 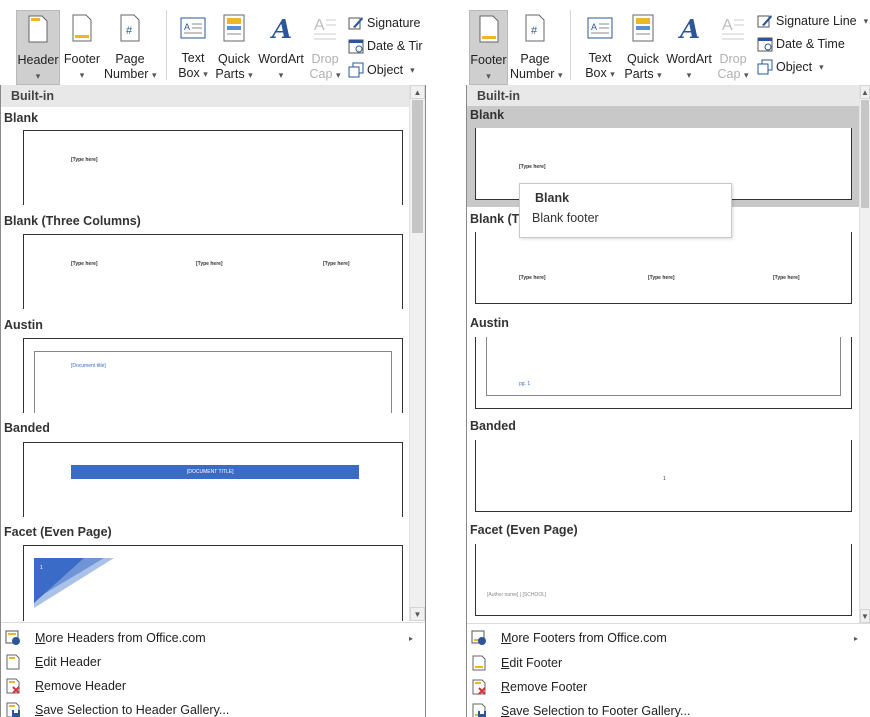 What do you see at coordinates (552, 198) in the screenshot?
I see `tooltip-title: Blank` at bounding box center [552, 198].